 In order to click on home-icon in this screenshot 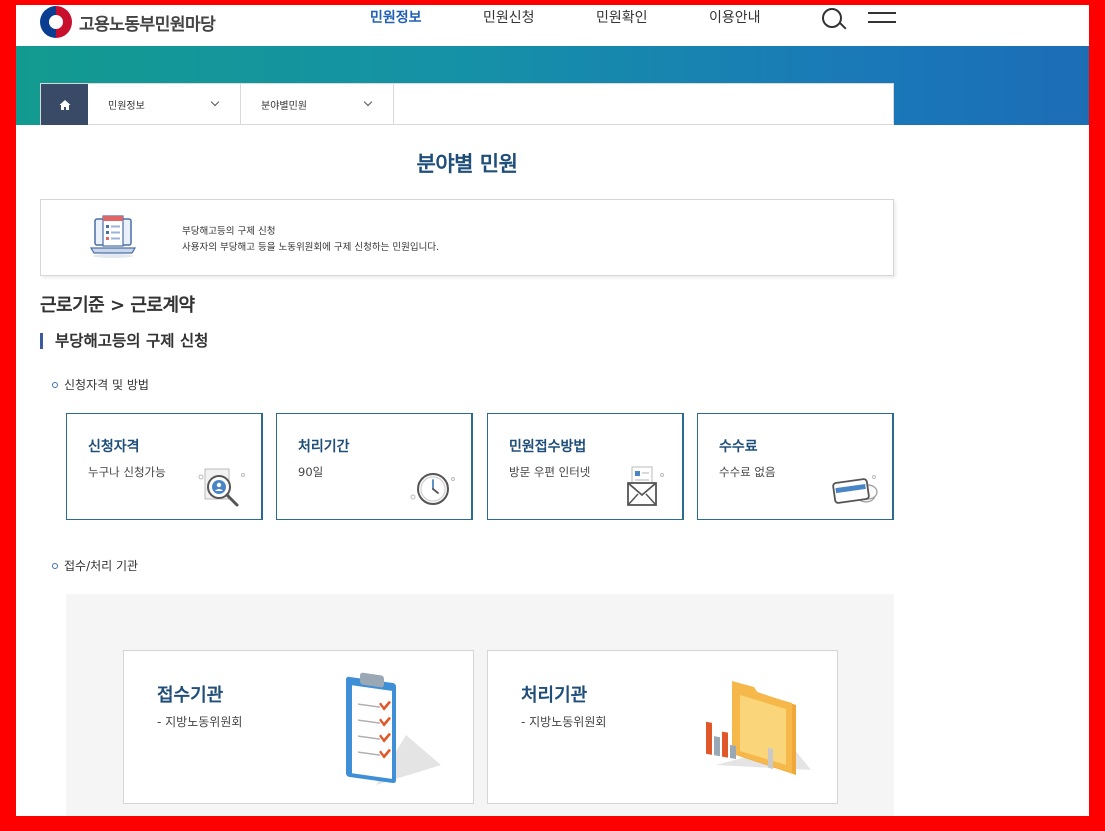, I will do `click(64, 104)`.